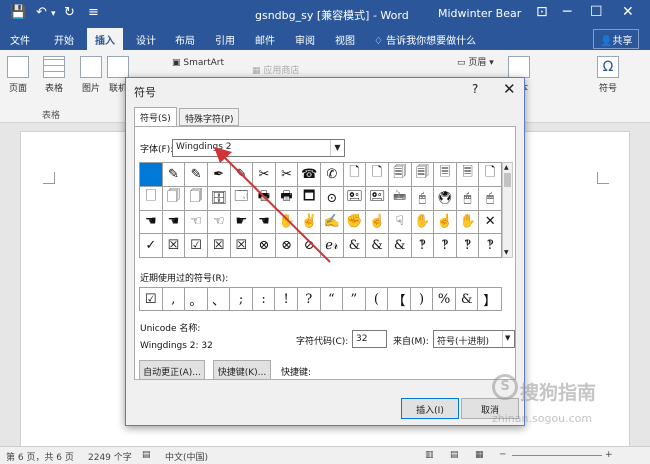 The width and height of the screenshot is (650, 464). What do you see at coordinates (467, 299) in the screenshot?
I see `recent-symbol-cell: &` at bounding box center [467, 299].